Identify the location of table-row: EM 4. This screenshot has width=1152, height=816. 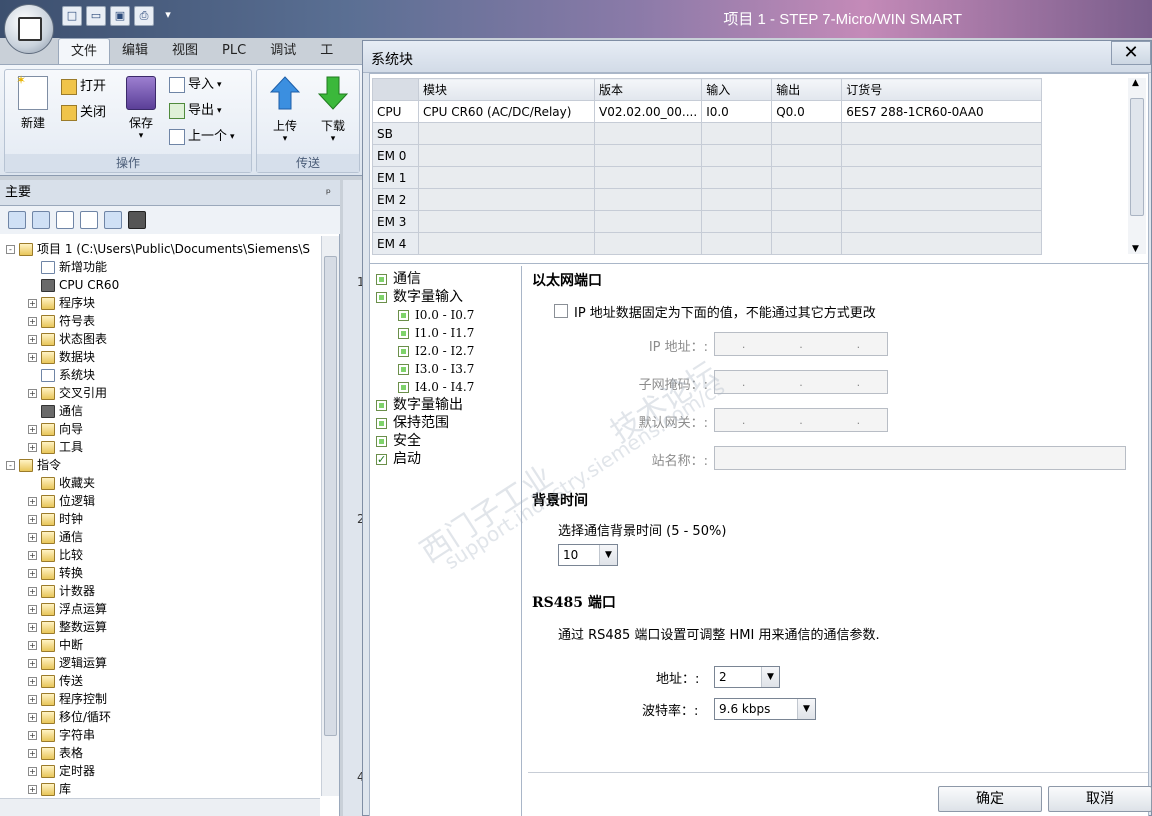
(707, 243).